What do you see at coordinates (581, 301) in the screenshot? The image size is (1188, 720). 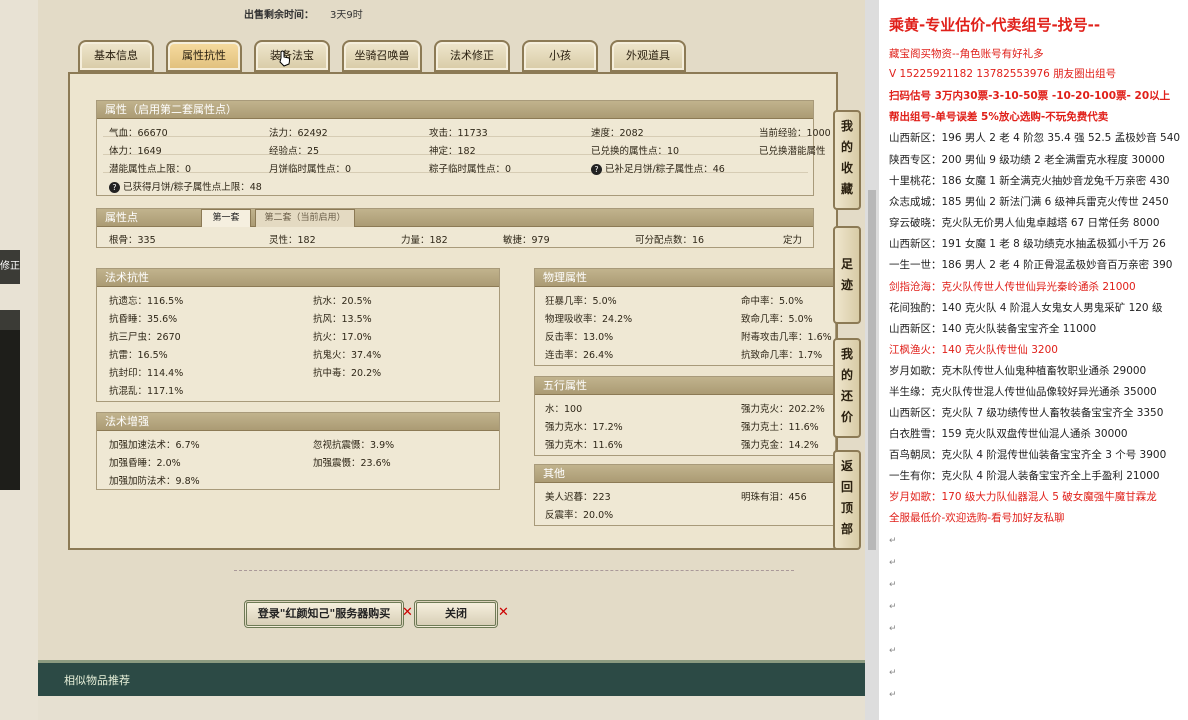 I see `physical-item: 狂暴几率：5.0%` at bounding box center [581, 301].